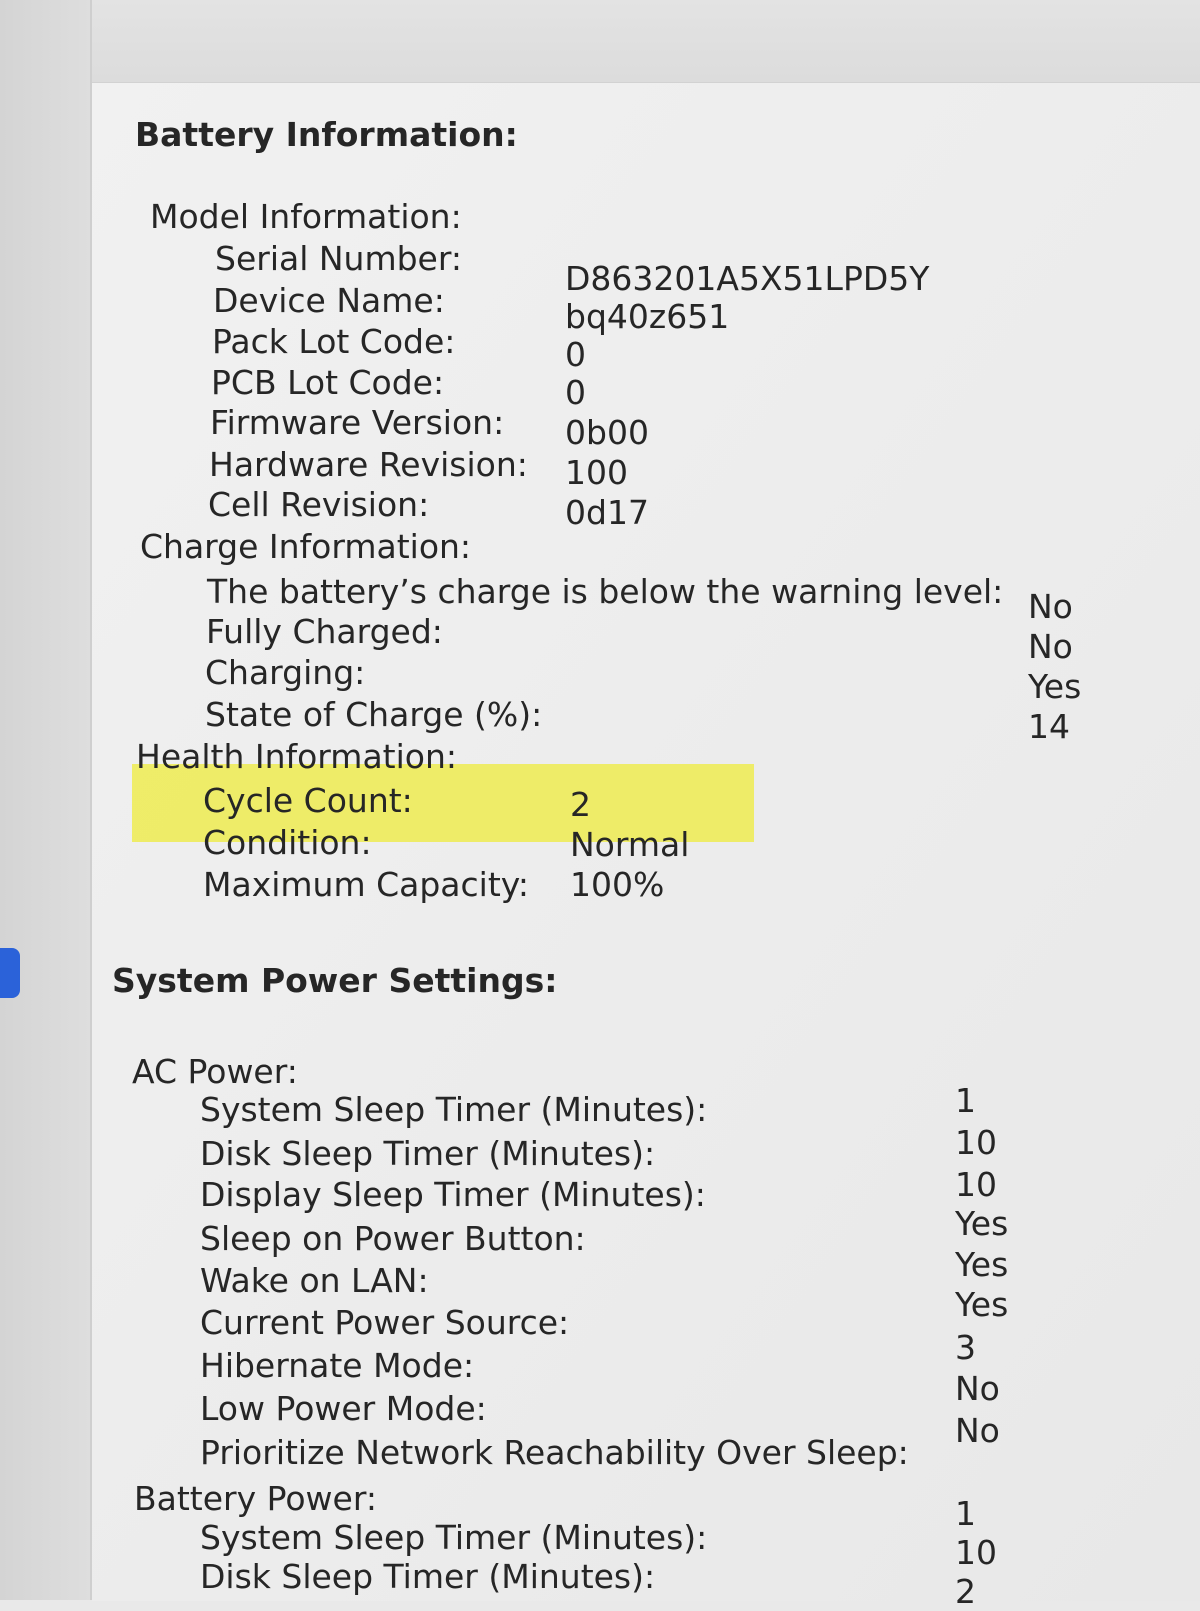  Describe the element at coordinates (374, 714) in the screenshot. I see `state-of-charge-label: State of Charge (%):` at that location.